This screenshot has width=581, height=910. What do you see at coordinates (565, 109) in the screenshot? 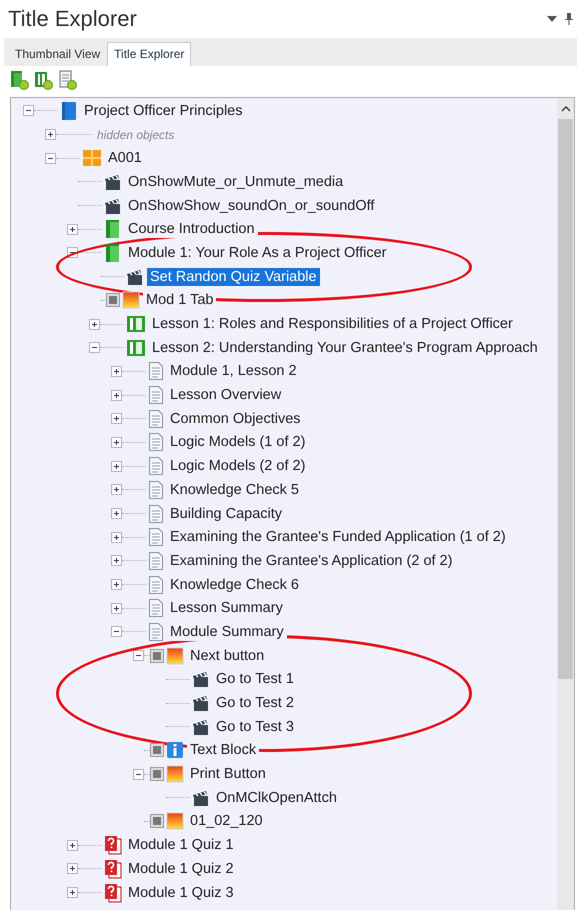
I see `scroll-up-icon` at bounding box center [565, 109].